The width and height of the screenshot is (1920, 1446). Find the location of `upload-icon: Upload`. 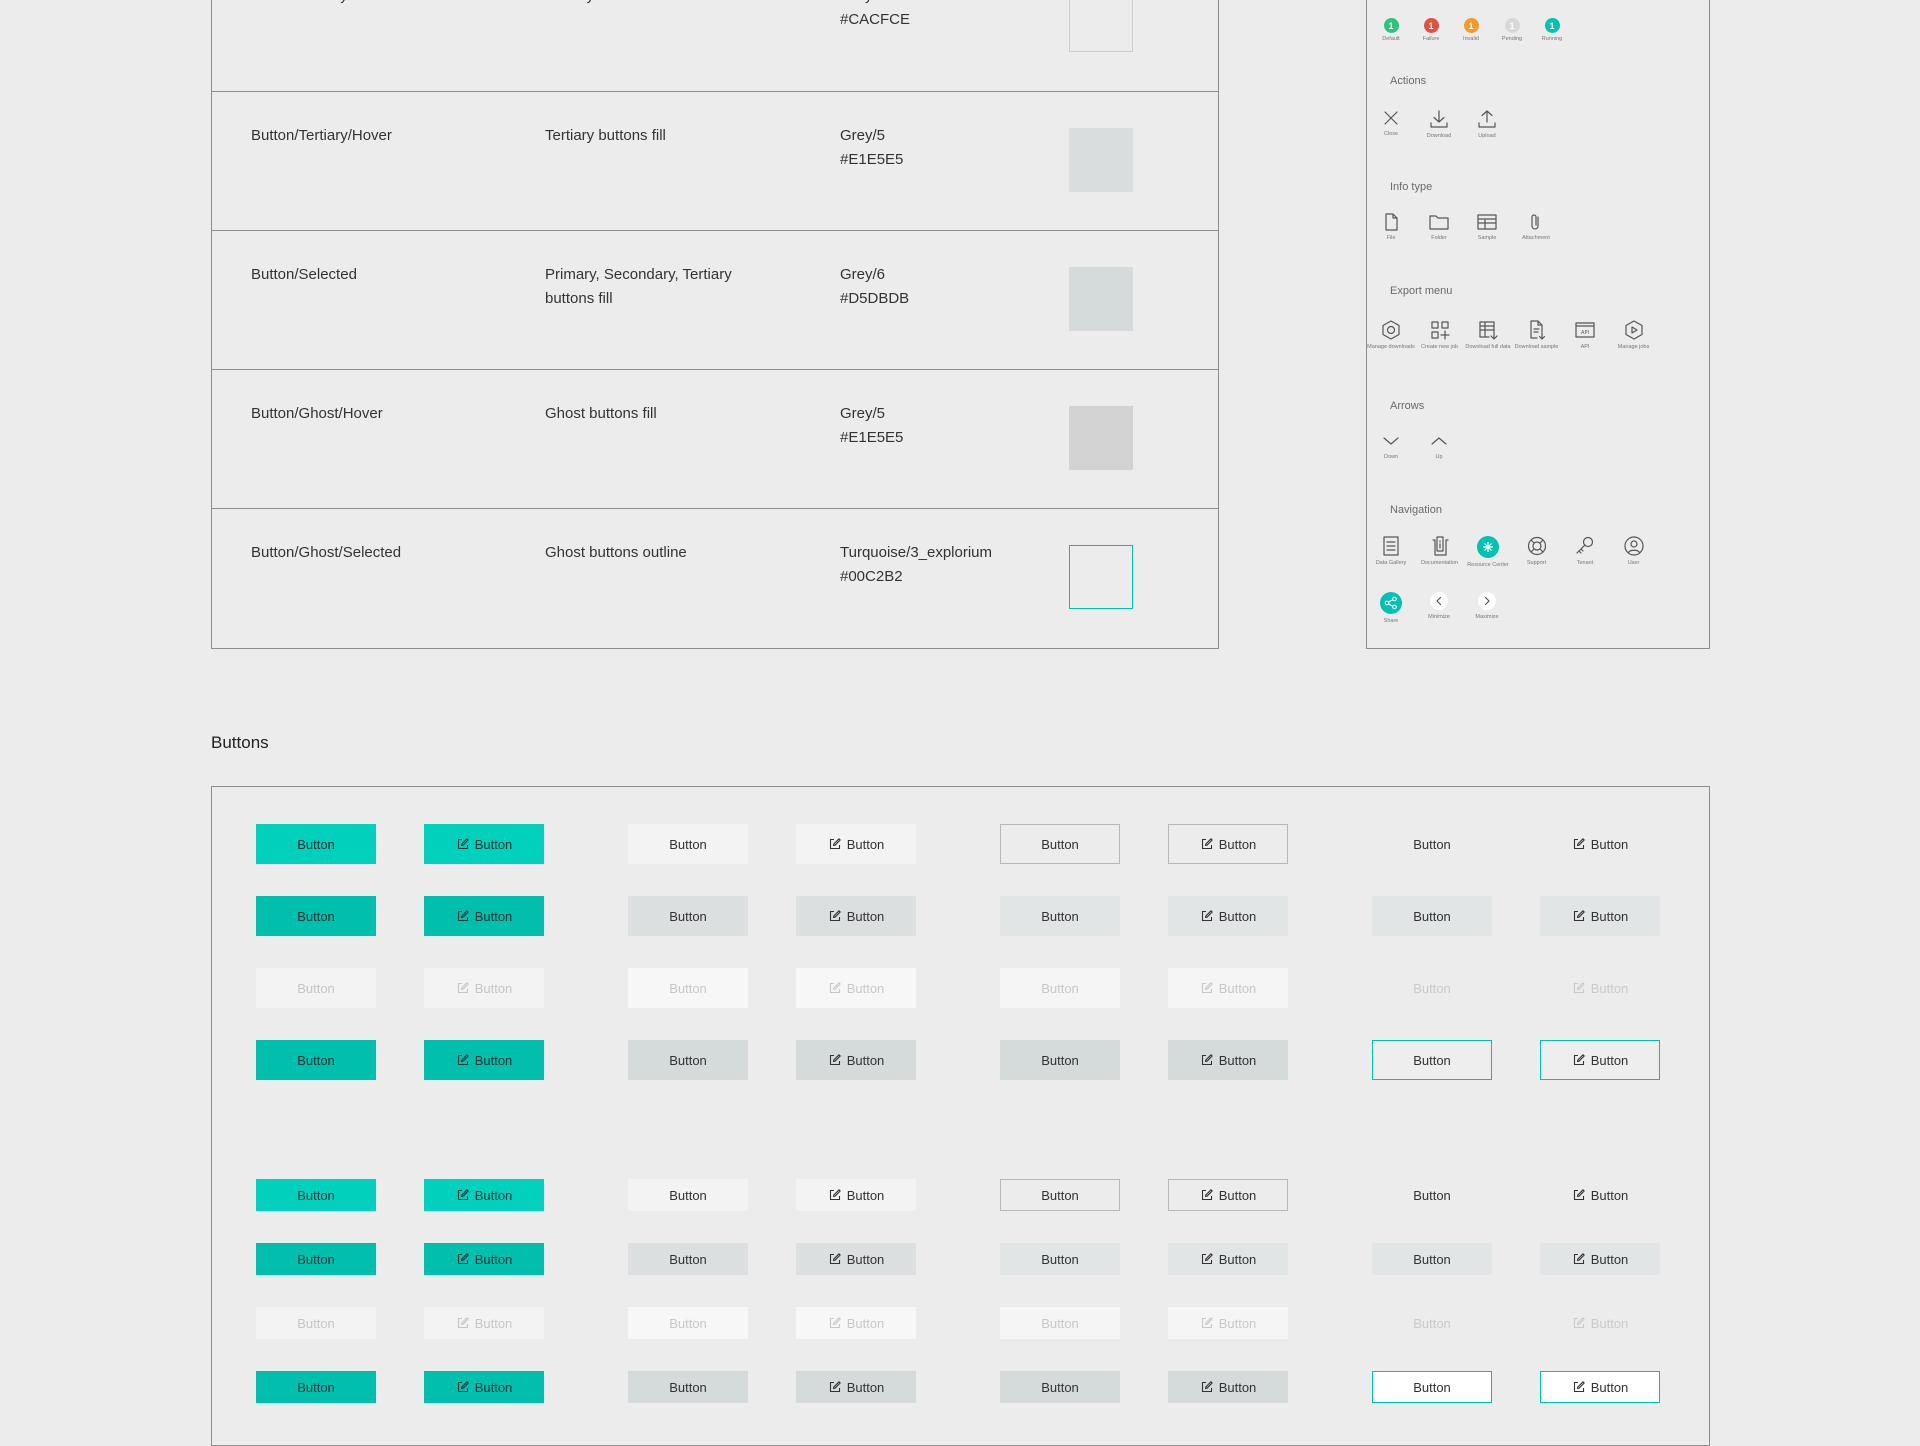

upload-icon: Upload is located at coordinates (1487, 124).